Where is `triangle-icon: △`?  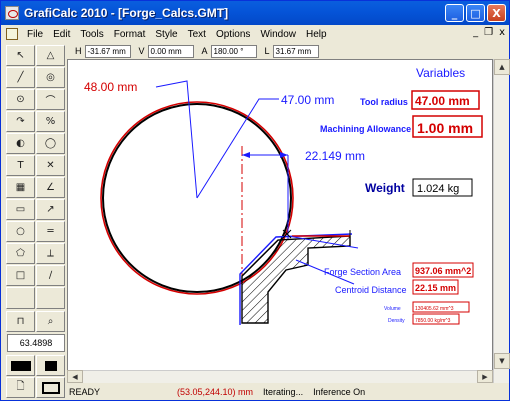 triangle-icon: △ is located at coordinates (50, 55).